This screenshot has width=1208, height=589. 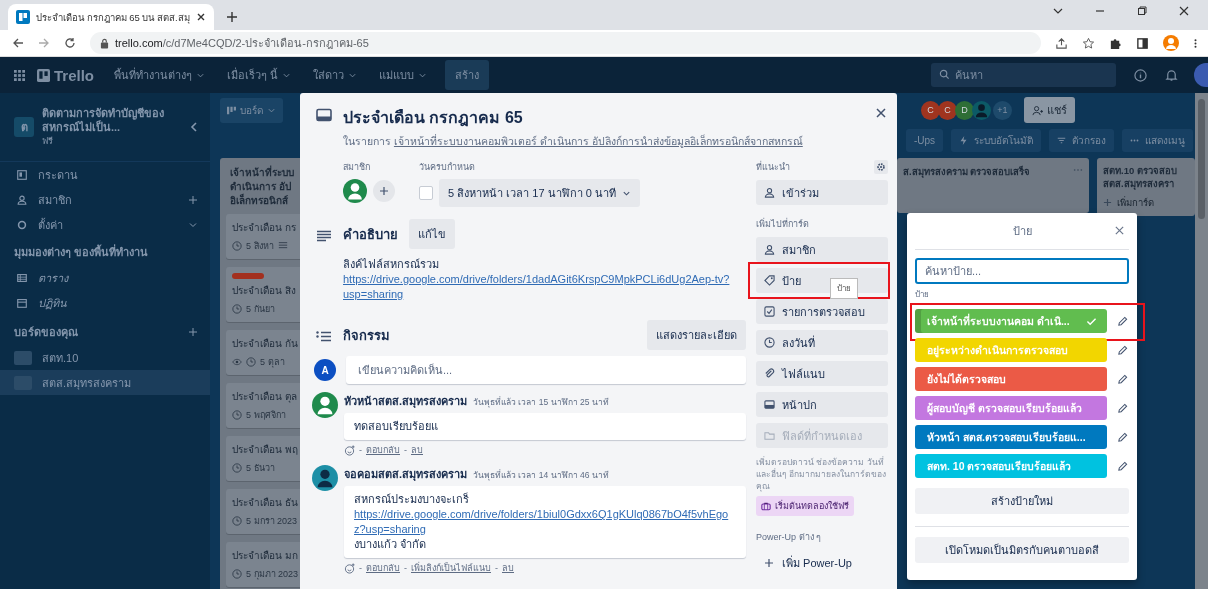 I want to click on add-member-button, so click(x=384, y=191).